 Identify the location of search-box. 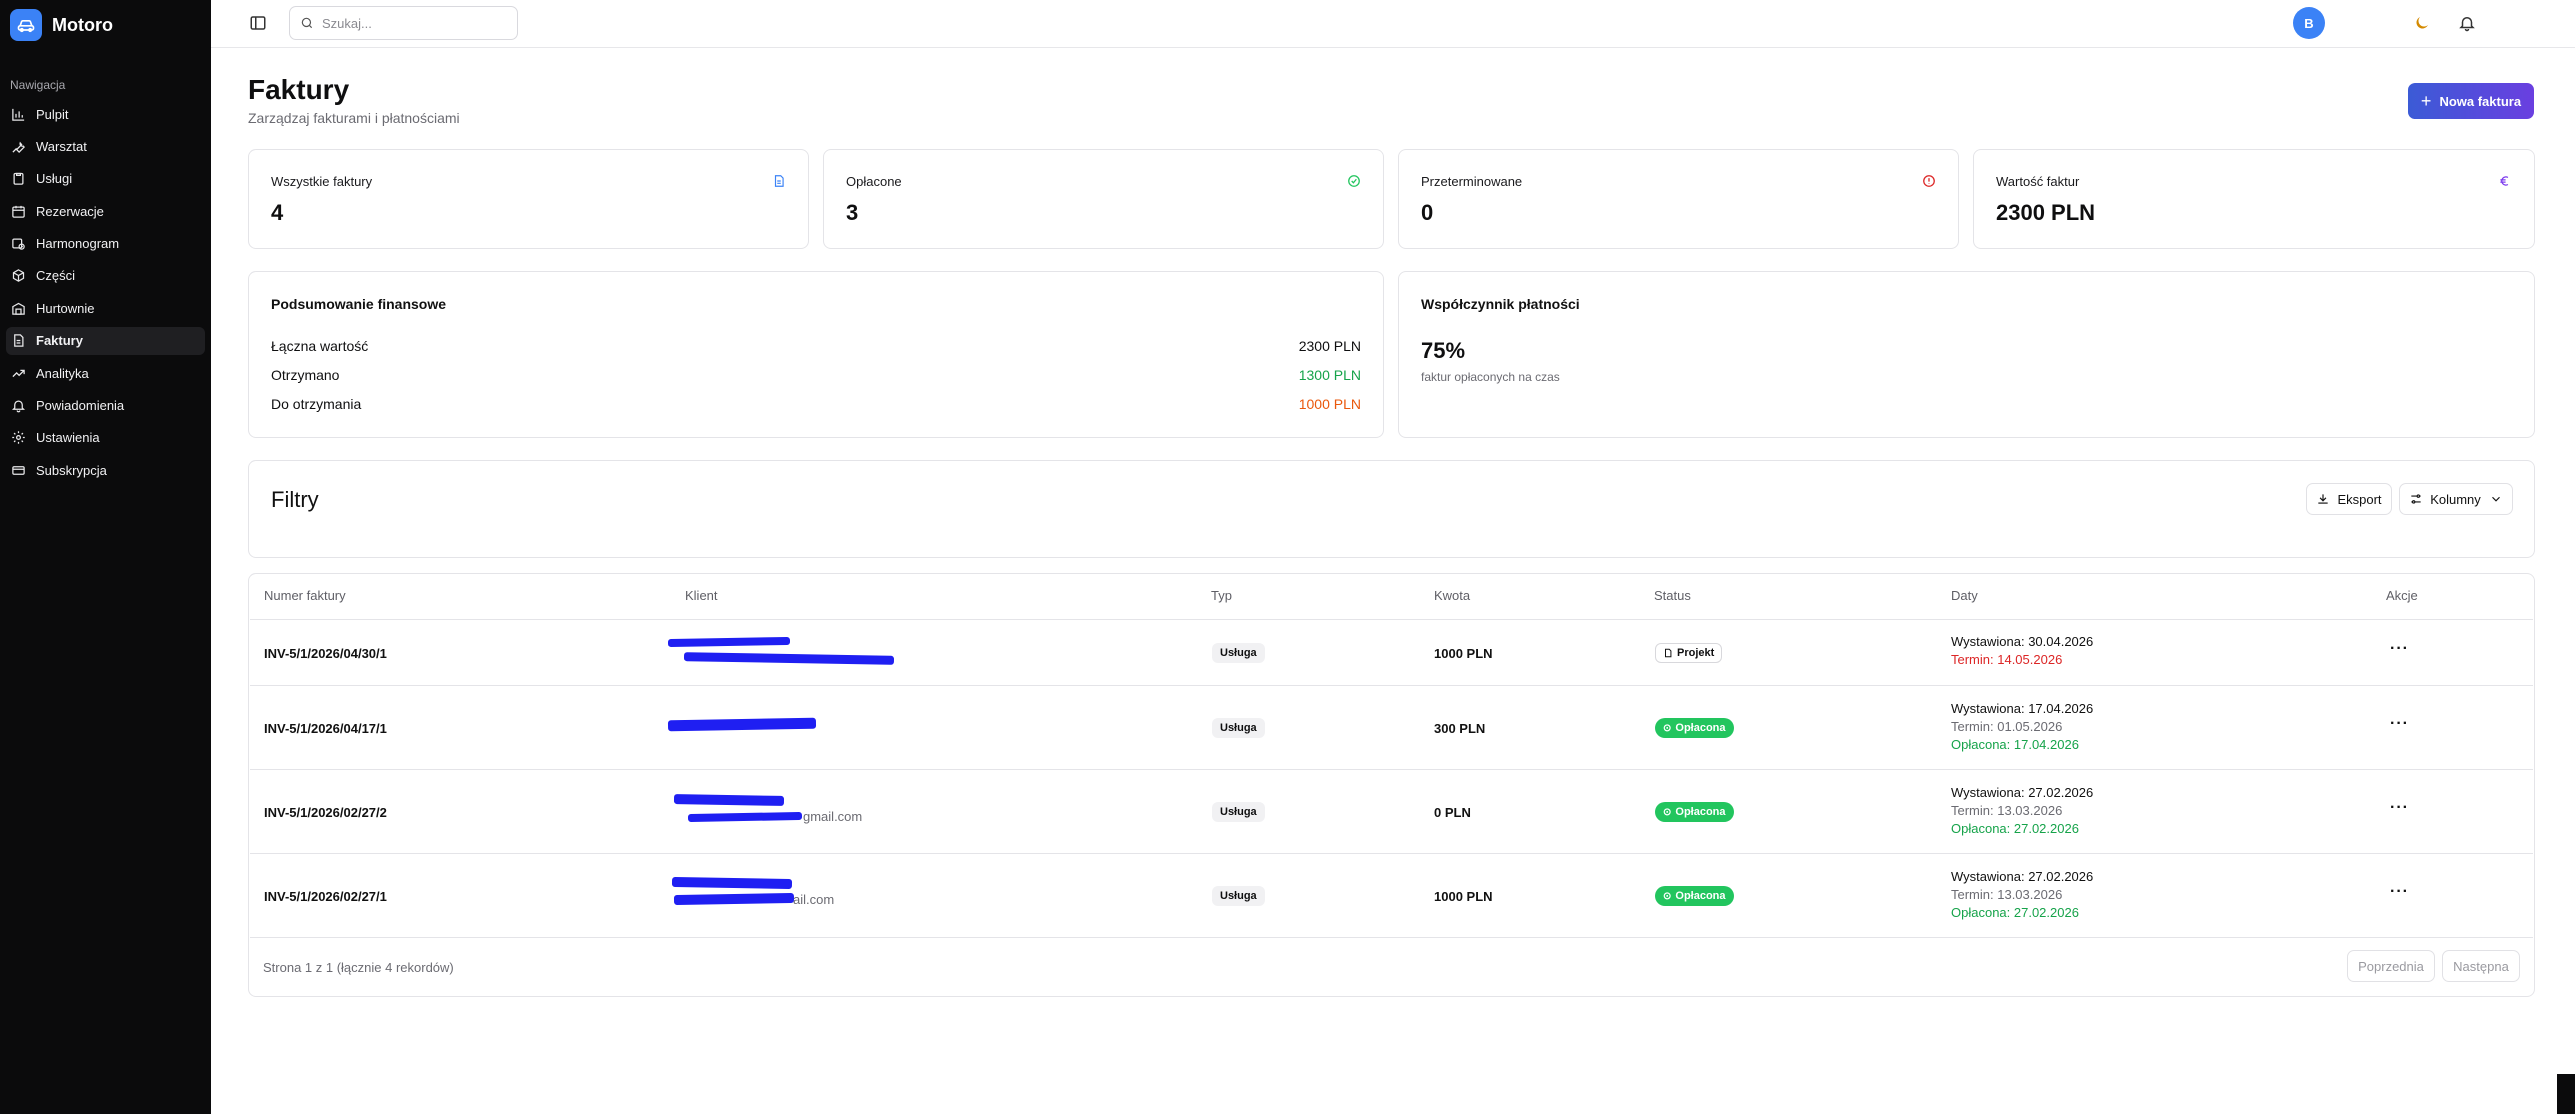
(403, 23).